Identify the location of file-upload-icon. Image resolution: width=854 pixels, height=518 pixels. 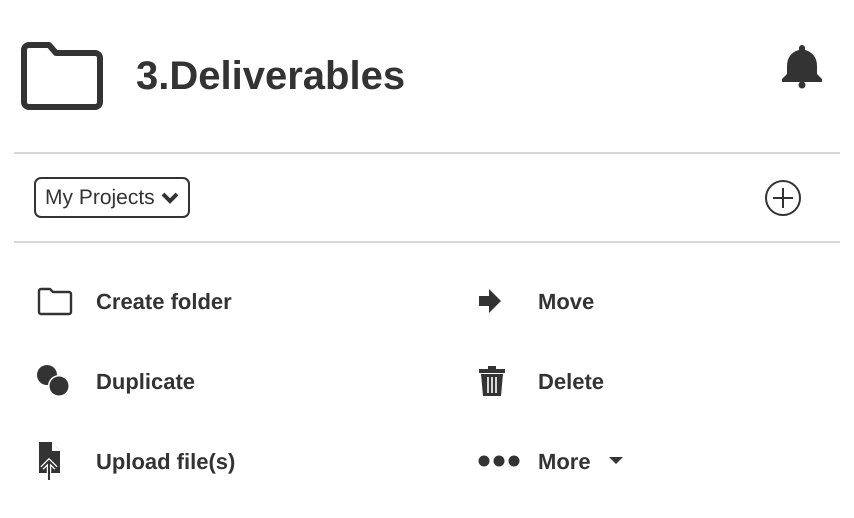
(49, 461).